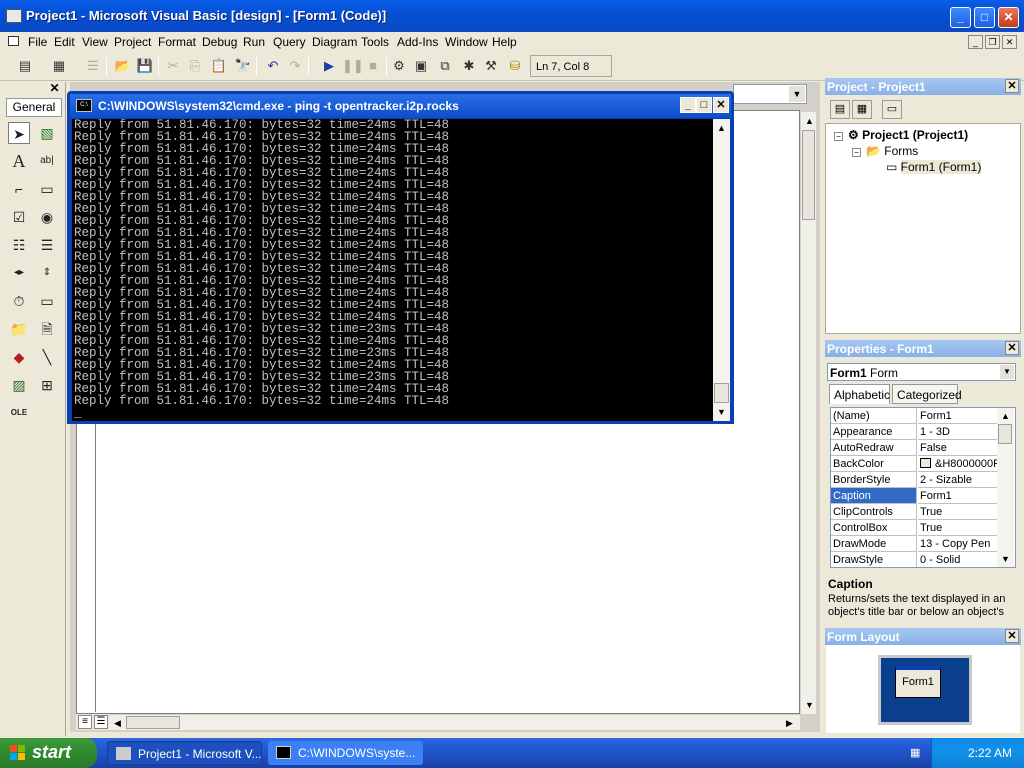 This screenshot has height=768, width=1024. I want to click on commandbutton-tool-icon: ▭, so click(47, 189).